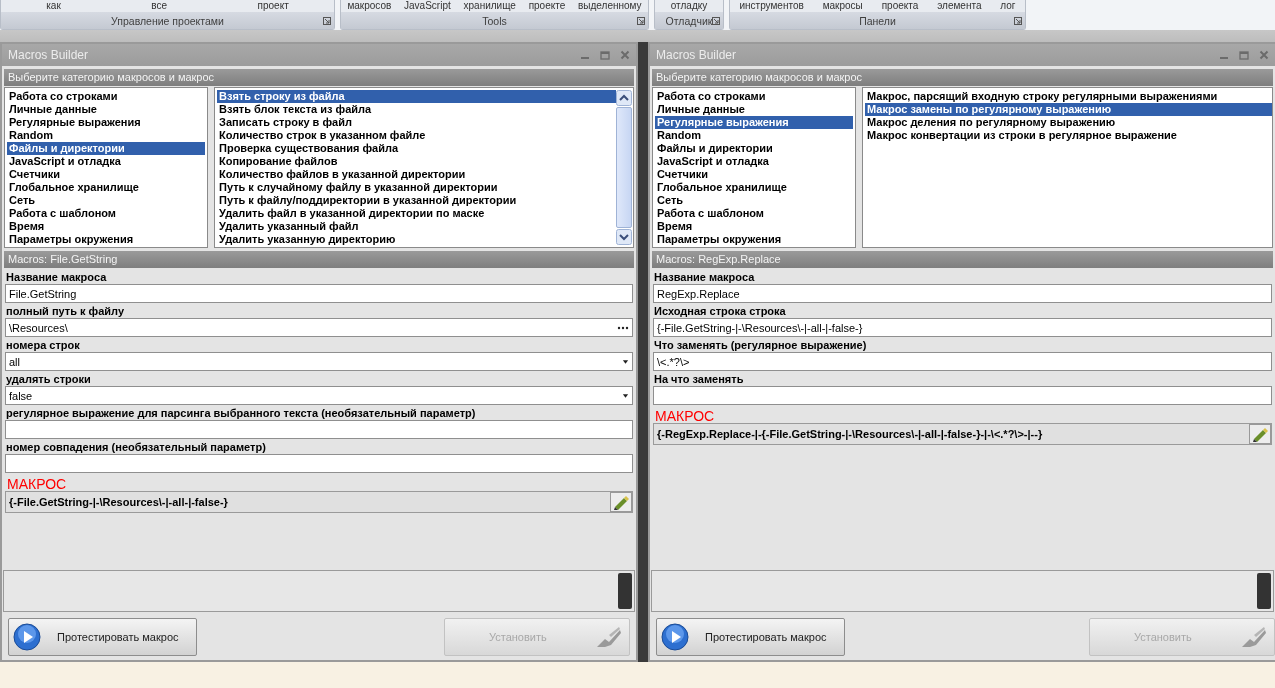  I want to click on ribbon-button: отладку, so click(689, 6).